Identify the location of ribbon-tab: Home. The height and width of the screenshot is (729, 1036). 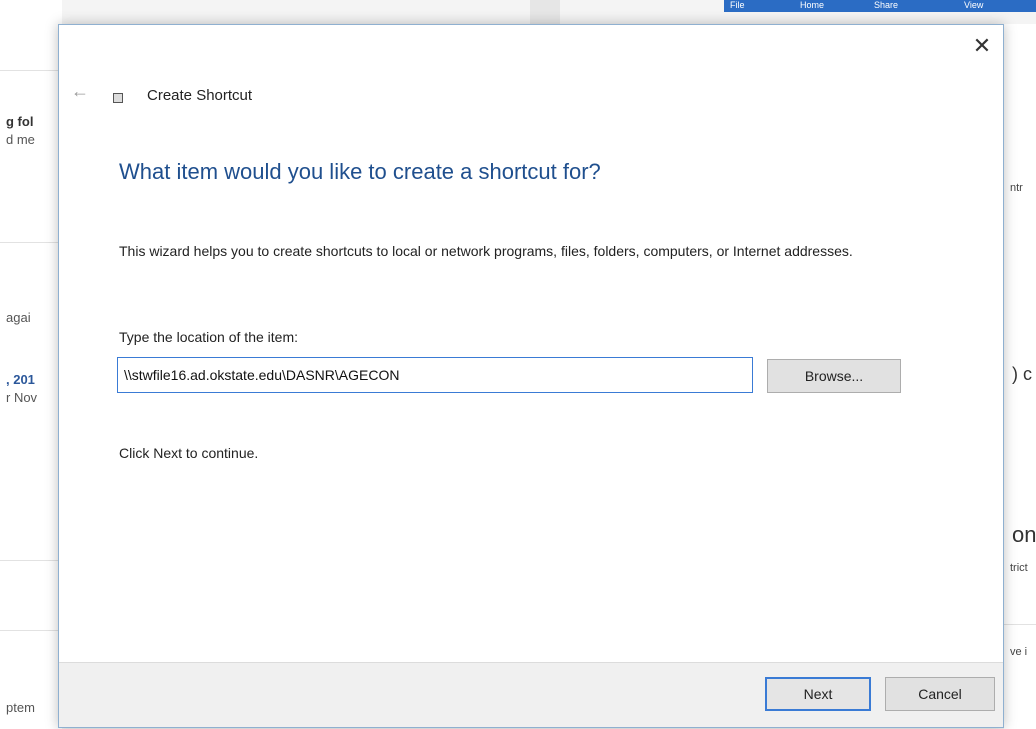
(812, 5).